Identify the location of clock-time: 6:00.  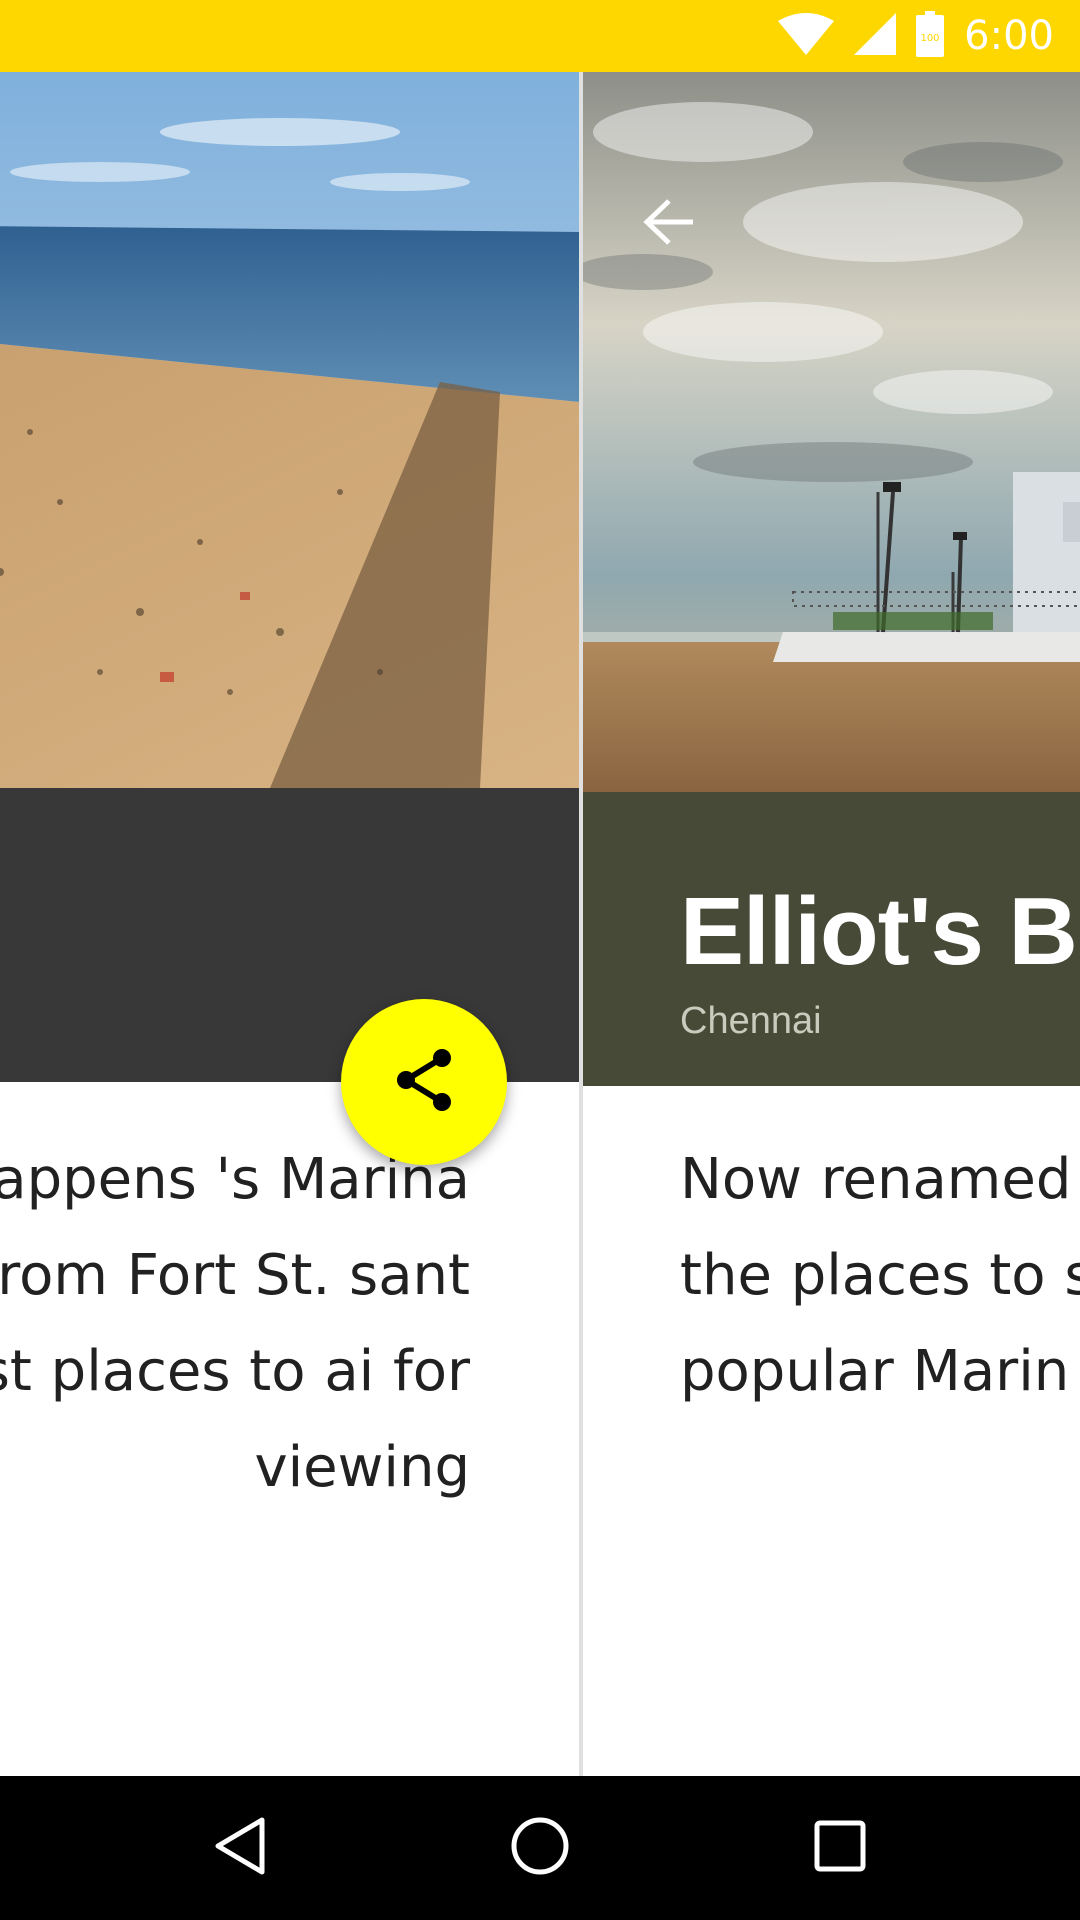
(1009, 36).